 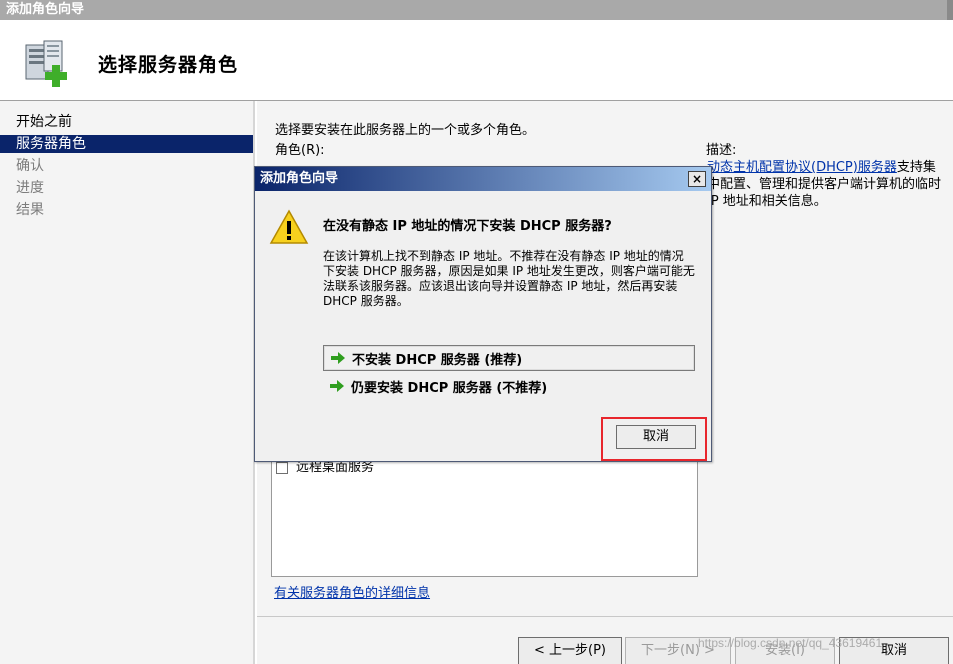 What do you see at coordinates (721, 150) in the screenshot?
I see `description-label: 描述:` at bounding box center [721, 150].